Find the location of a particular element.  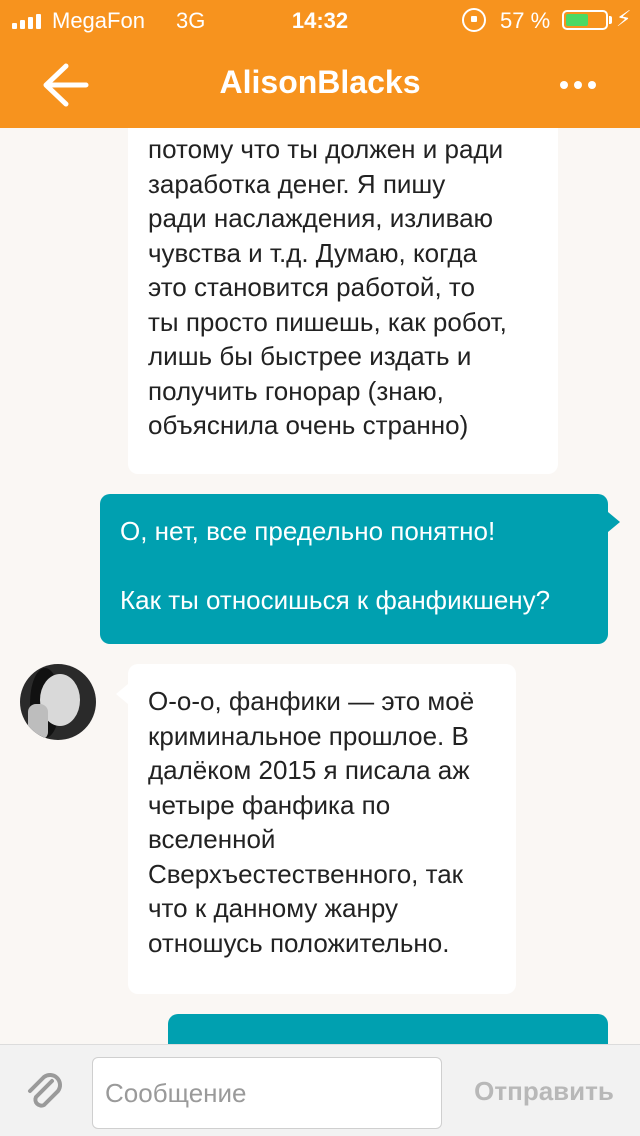

message-line: четыре фанфика по is located at coordinates (269, 804).